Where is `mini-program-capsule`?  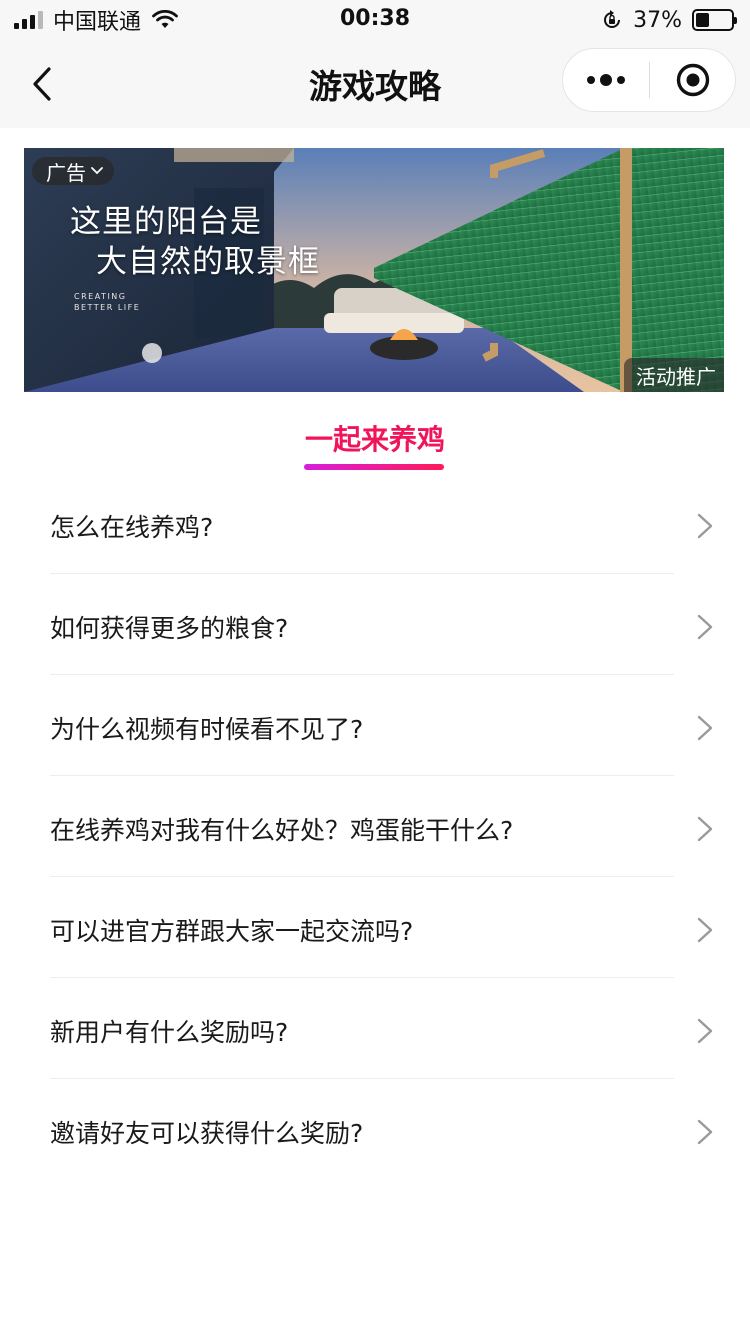 mini-program-capsule is located at coordinates (649, 80).